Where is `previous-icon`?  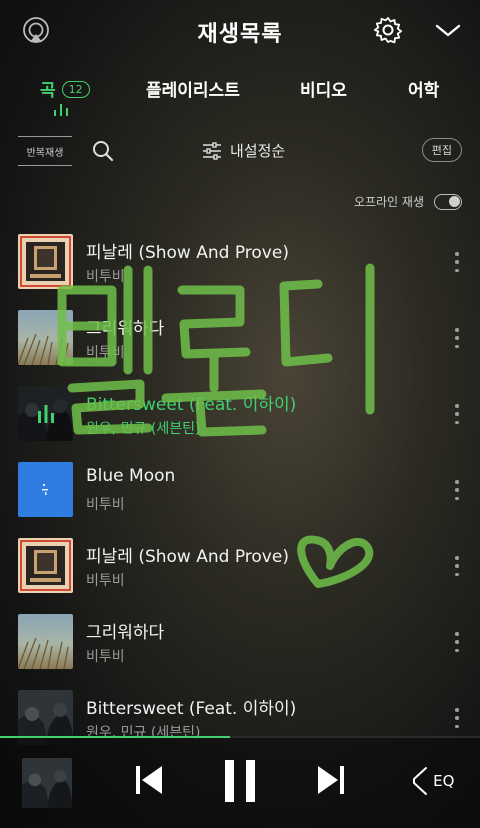 previous-icon is located at coordinates (150, 782).